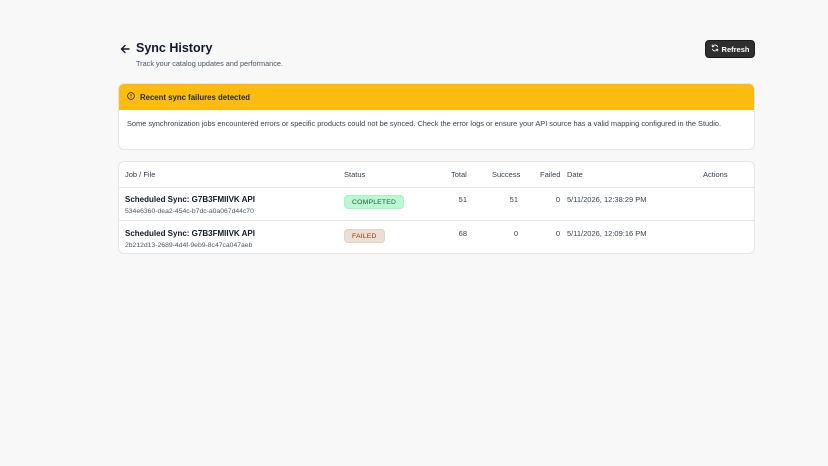 Image resolution: width=828 pixels, height=466 pixels. Describe the element at coordinates (189, 245) in the screenshot. I see `job-id: 2b212d13-2689-4d4f-9eb9-8c47ca047aeb` at that location.